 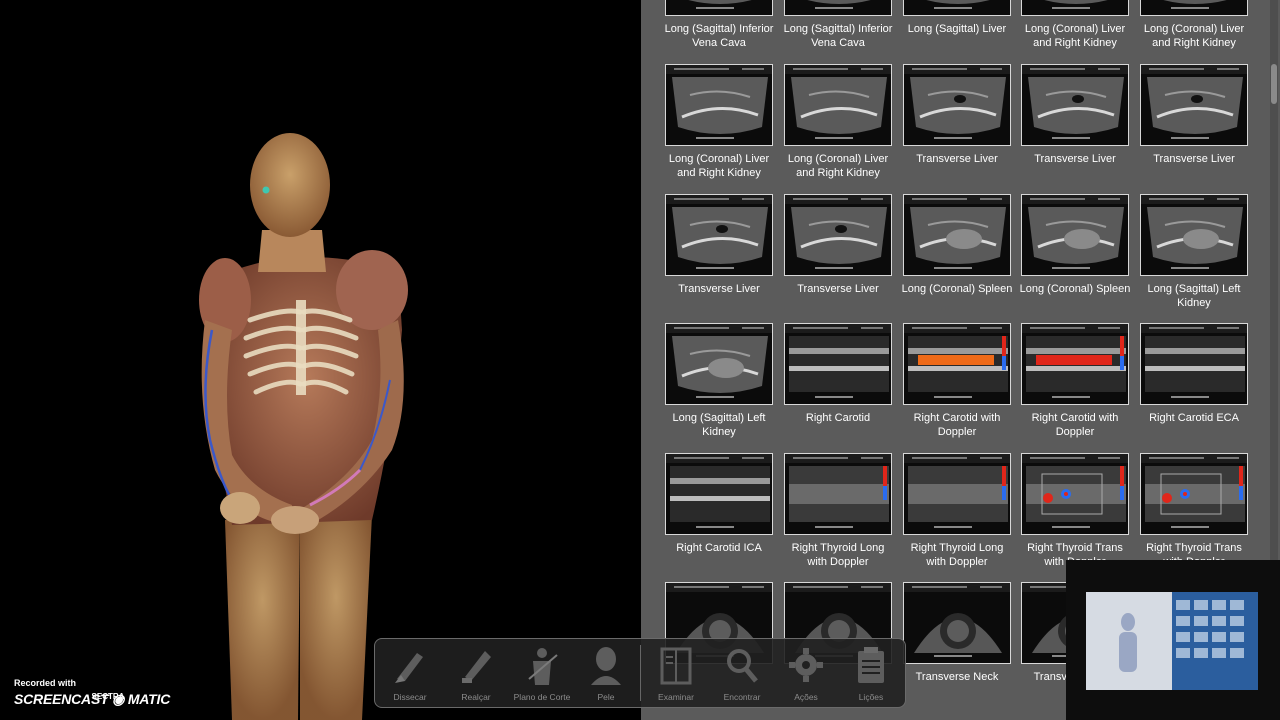 What do you see at coordinates (742, 666) in the screenshot?
I see `magnifier-icon` at bounding box center [742, 666].